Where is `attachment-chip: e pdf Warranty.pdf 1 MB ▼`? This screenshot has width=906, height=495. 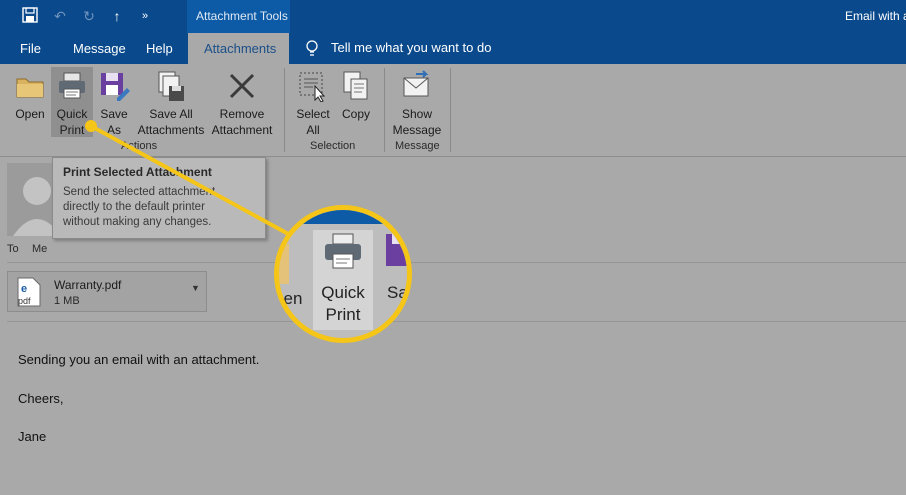 attachment-chip: e pdf Warranty.pdf 1 MB ▼ is located at coordinates (107, 291).